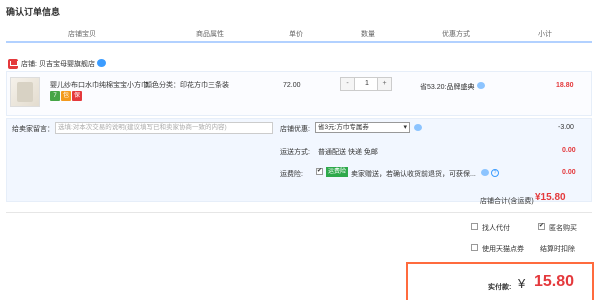 Image resolution: width=600 pixels, height=300 pixels. What do you see at coordinates (566, 127) in the screenshot?
I see `coupon-amount: -3.00` at bounding box center [566, 127].